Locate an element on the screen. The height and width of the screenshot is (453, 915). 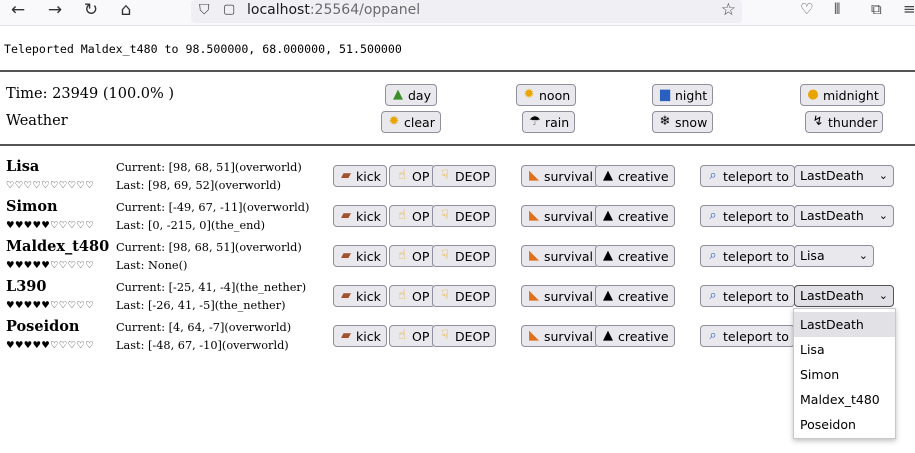
last-position: Last: [98, 69, 52](overworld) is located at coordinates (199, 185).